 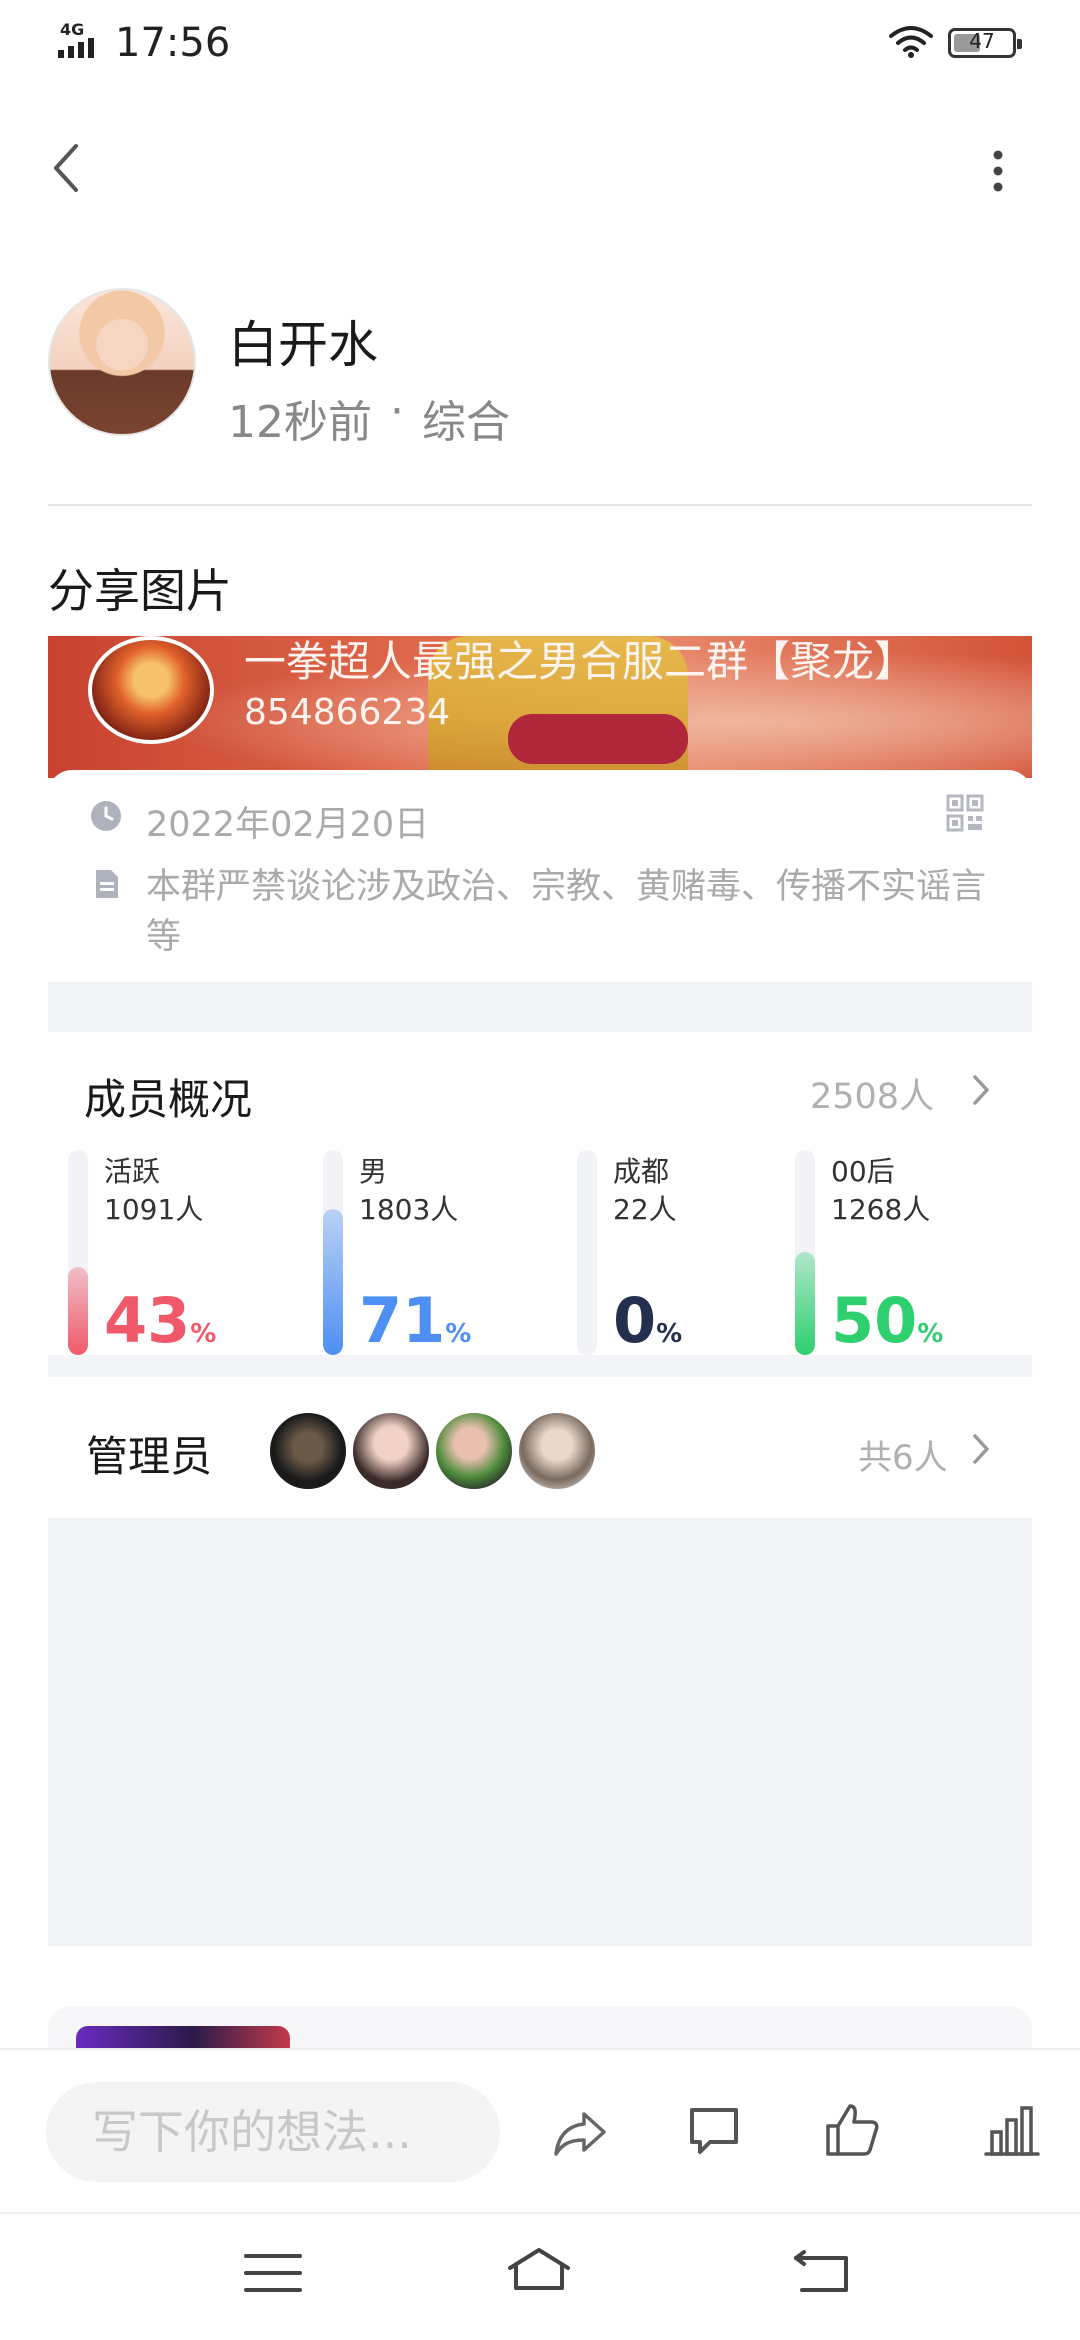 What do you see at coordinates (333, 1282) in the screenshot?
I see `stat-male-bar` at bounding box center [333, 1282].